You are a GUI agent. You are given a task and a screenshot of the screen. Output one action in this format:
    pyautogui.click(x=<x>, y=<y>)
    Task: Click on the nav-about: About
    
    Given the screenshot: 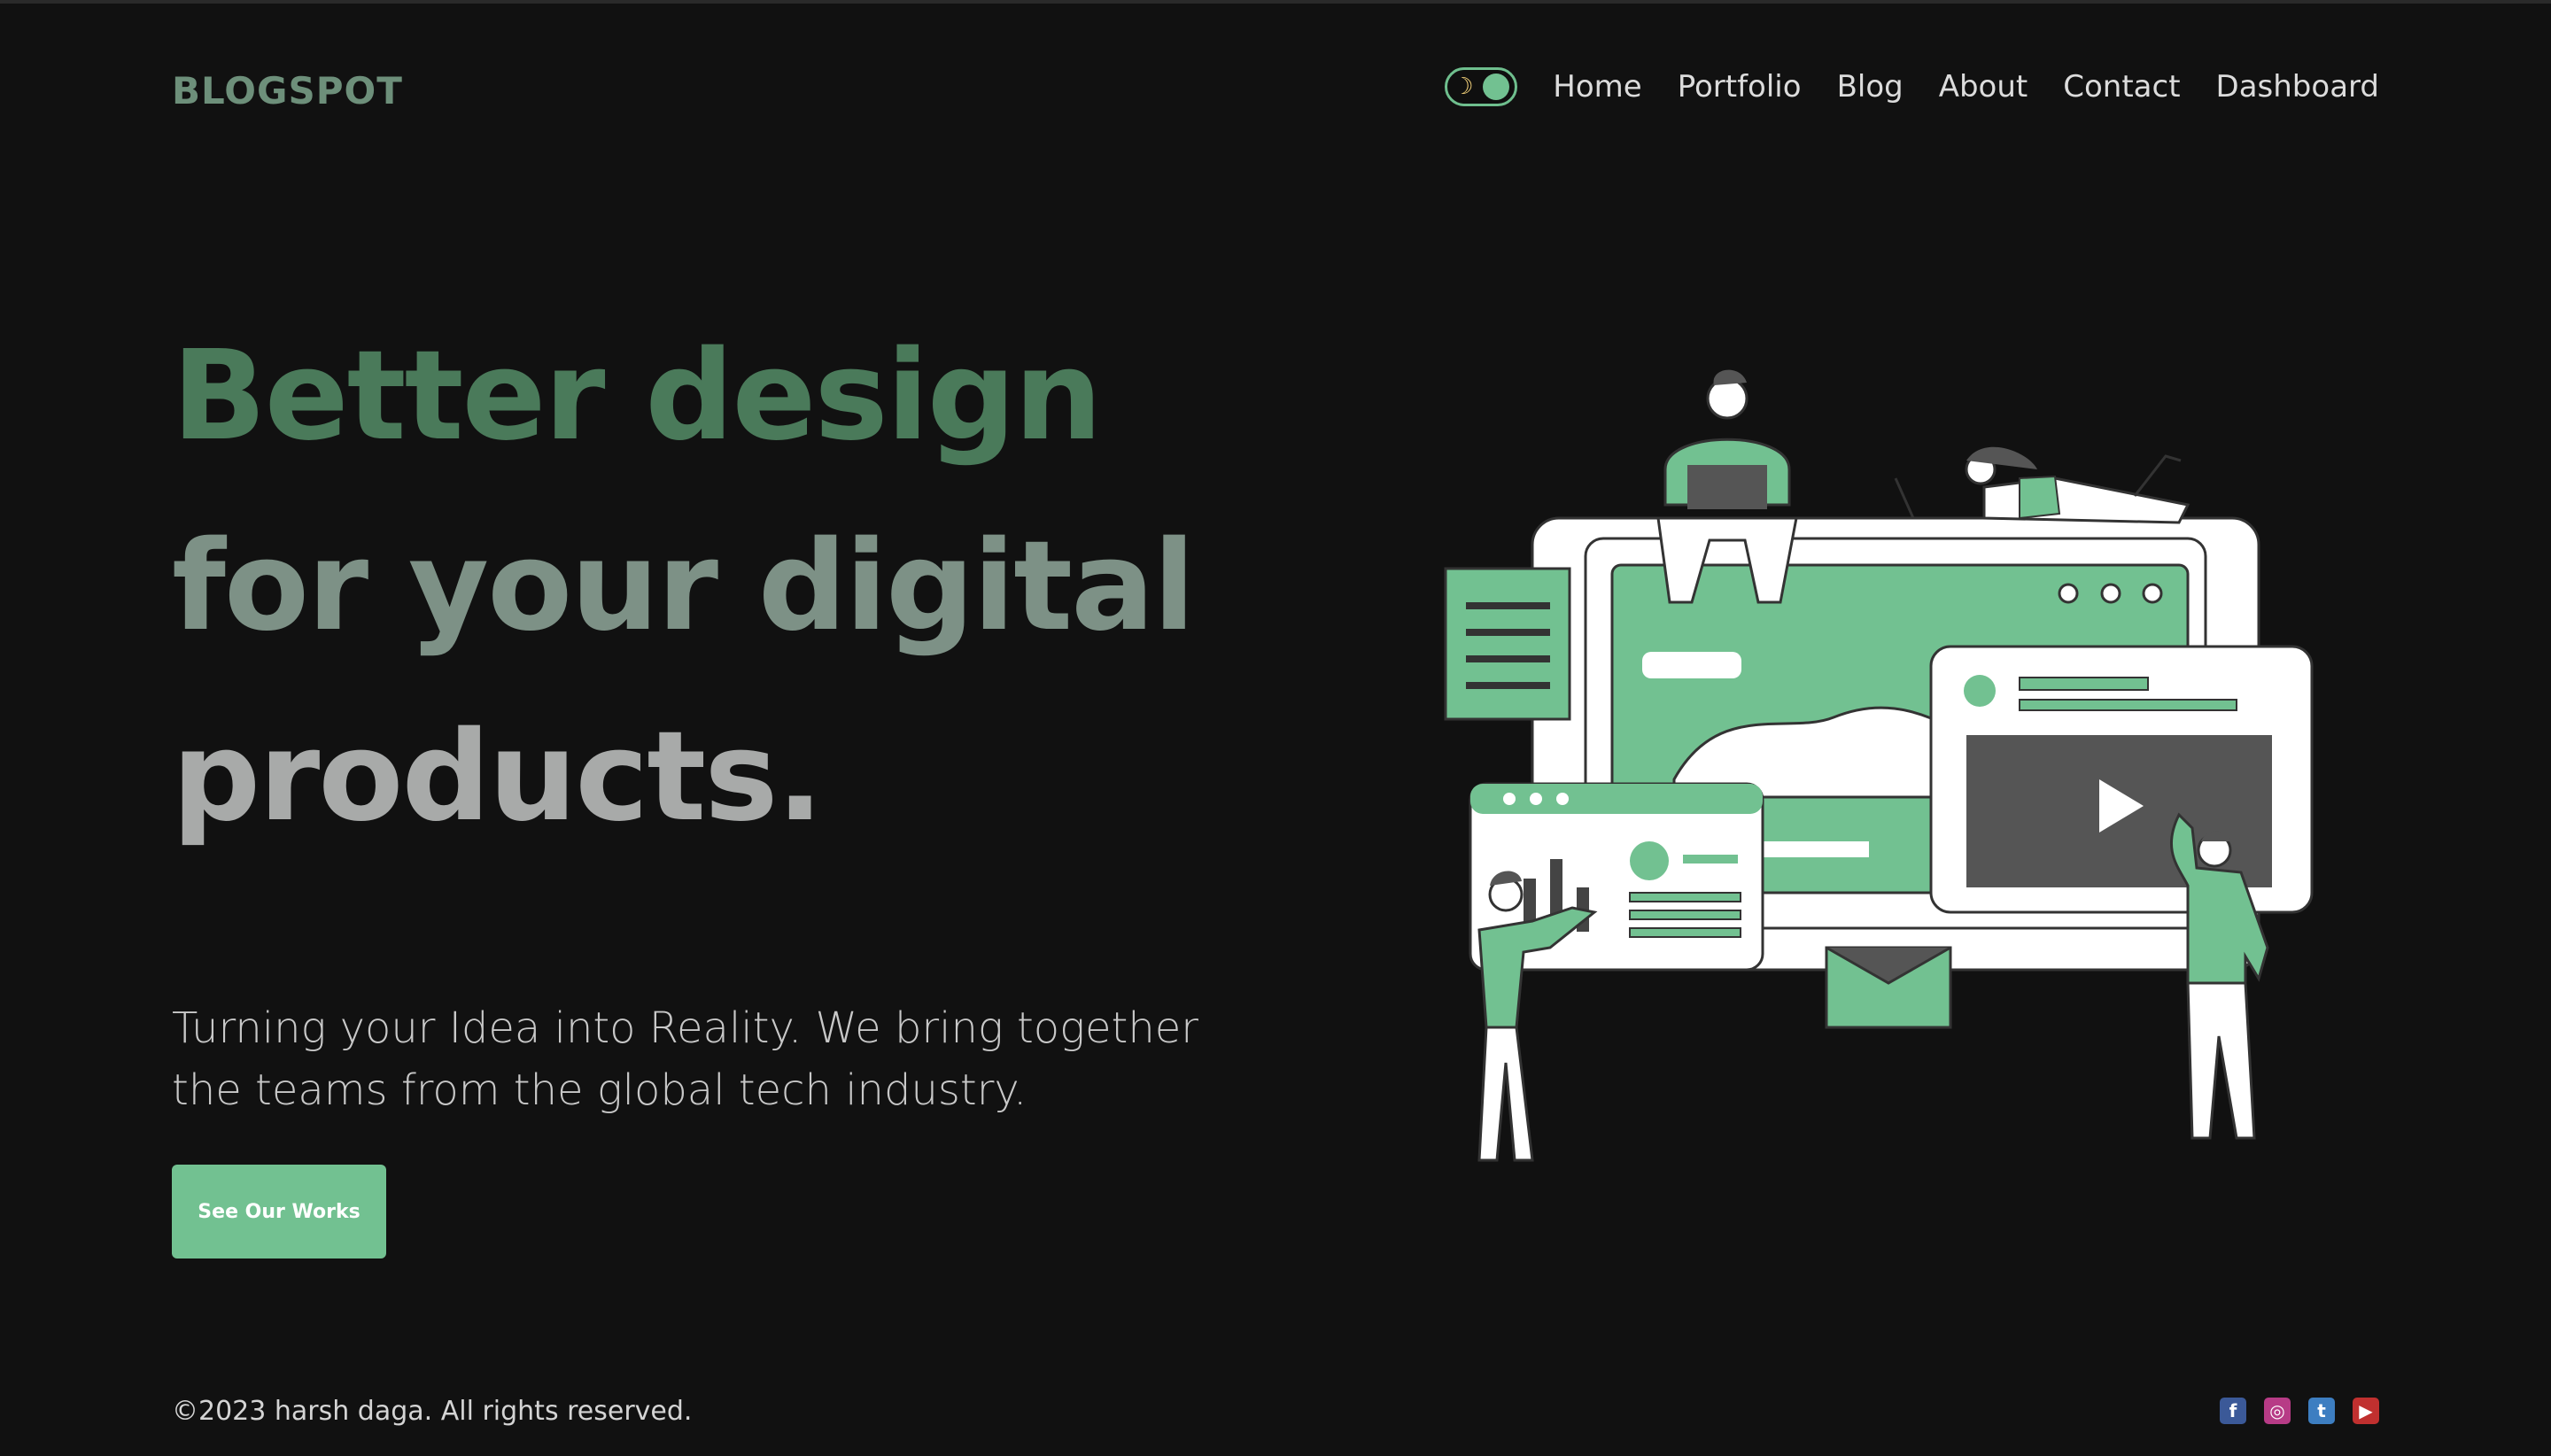 What is the action you would take?
    pyautogui.click(x=1984, y=87)
    